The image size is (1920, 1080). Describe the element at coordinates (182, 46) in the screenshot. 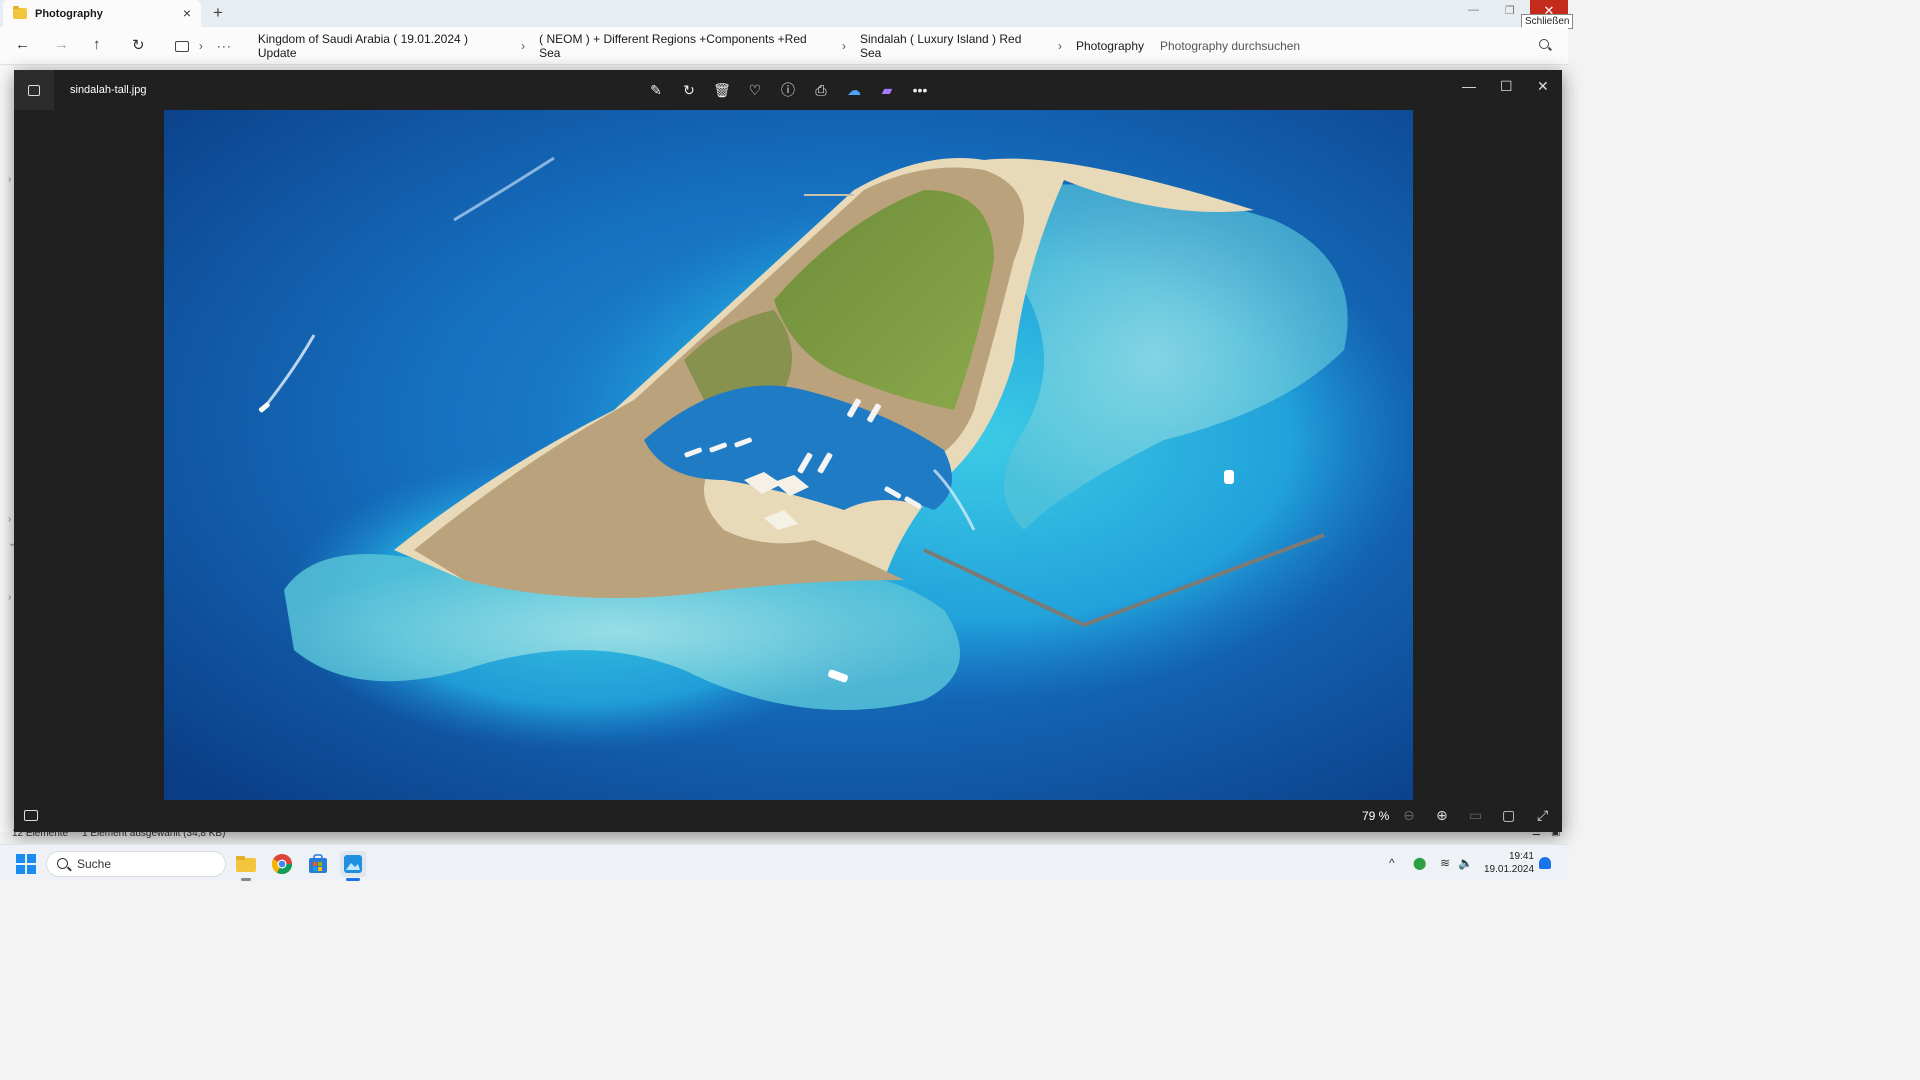

I see `computer-icon` at that location.